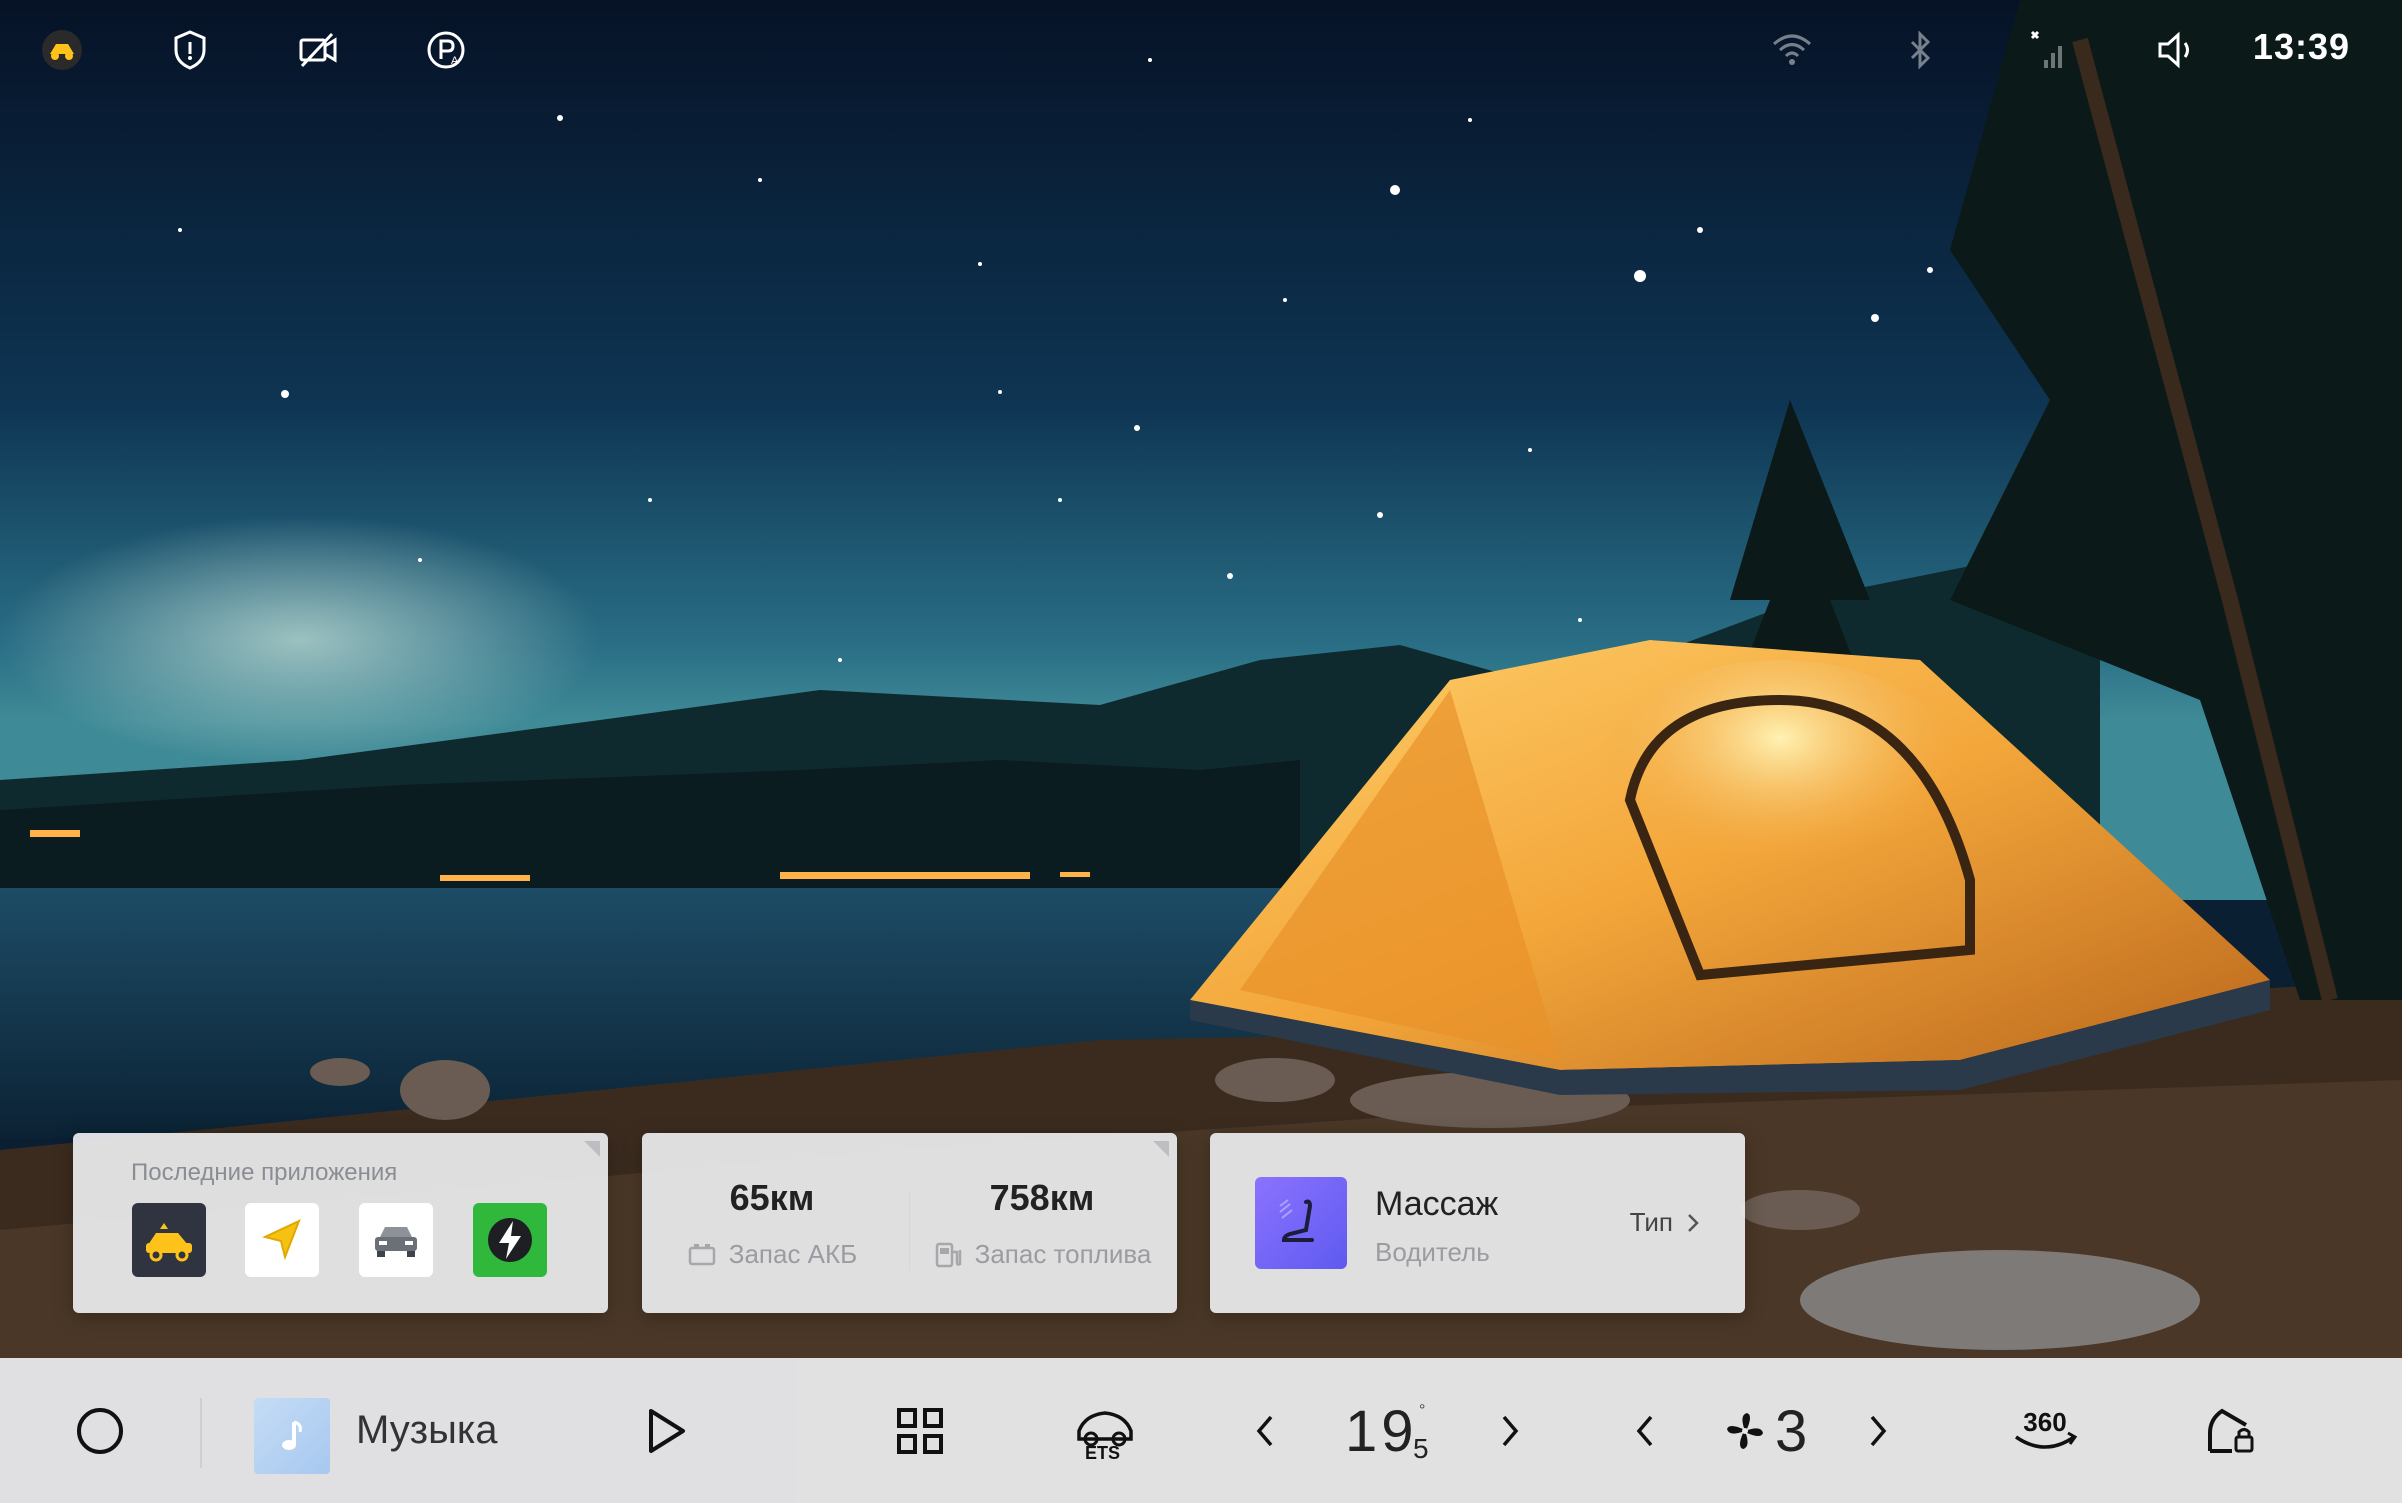 The height and width of the screenshot is (1503, 2402). What do you see at coordinates (426, 1430) in the screenshot?
I see `music-label: Музыка` at bounding box center [426, 1430].